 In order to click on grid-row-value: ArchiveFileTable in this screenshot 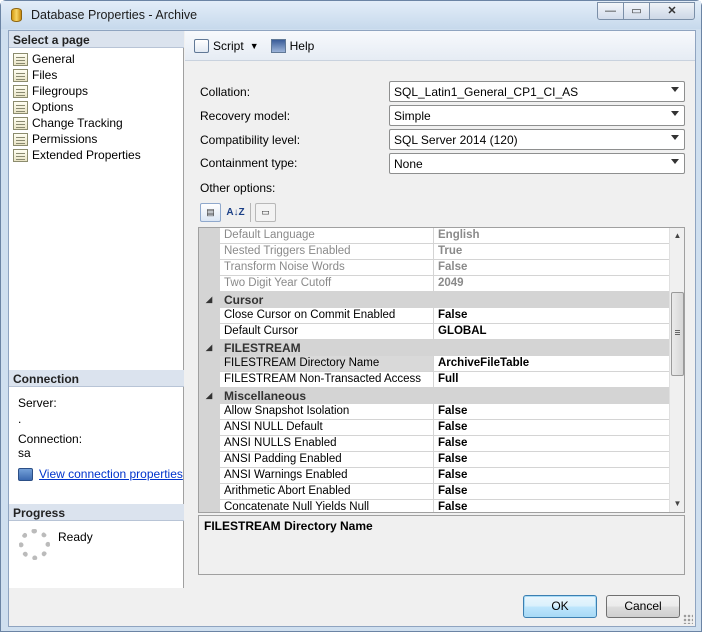, I will do `click(551, 364)`.